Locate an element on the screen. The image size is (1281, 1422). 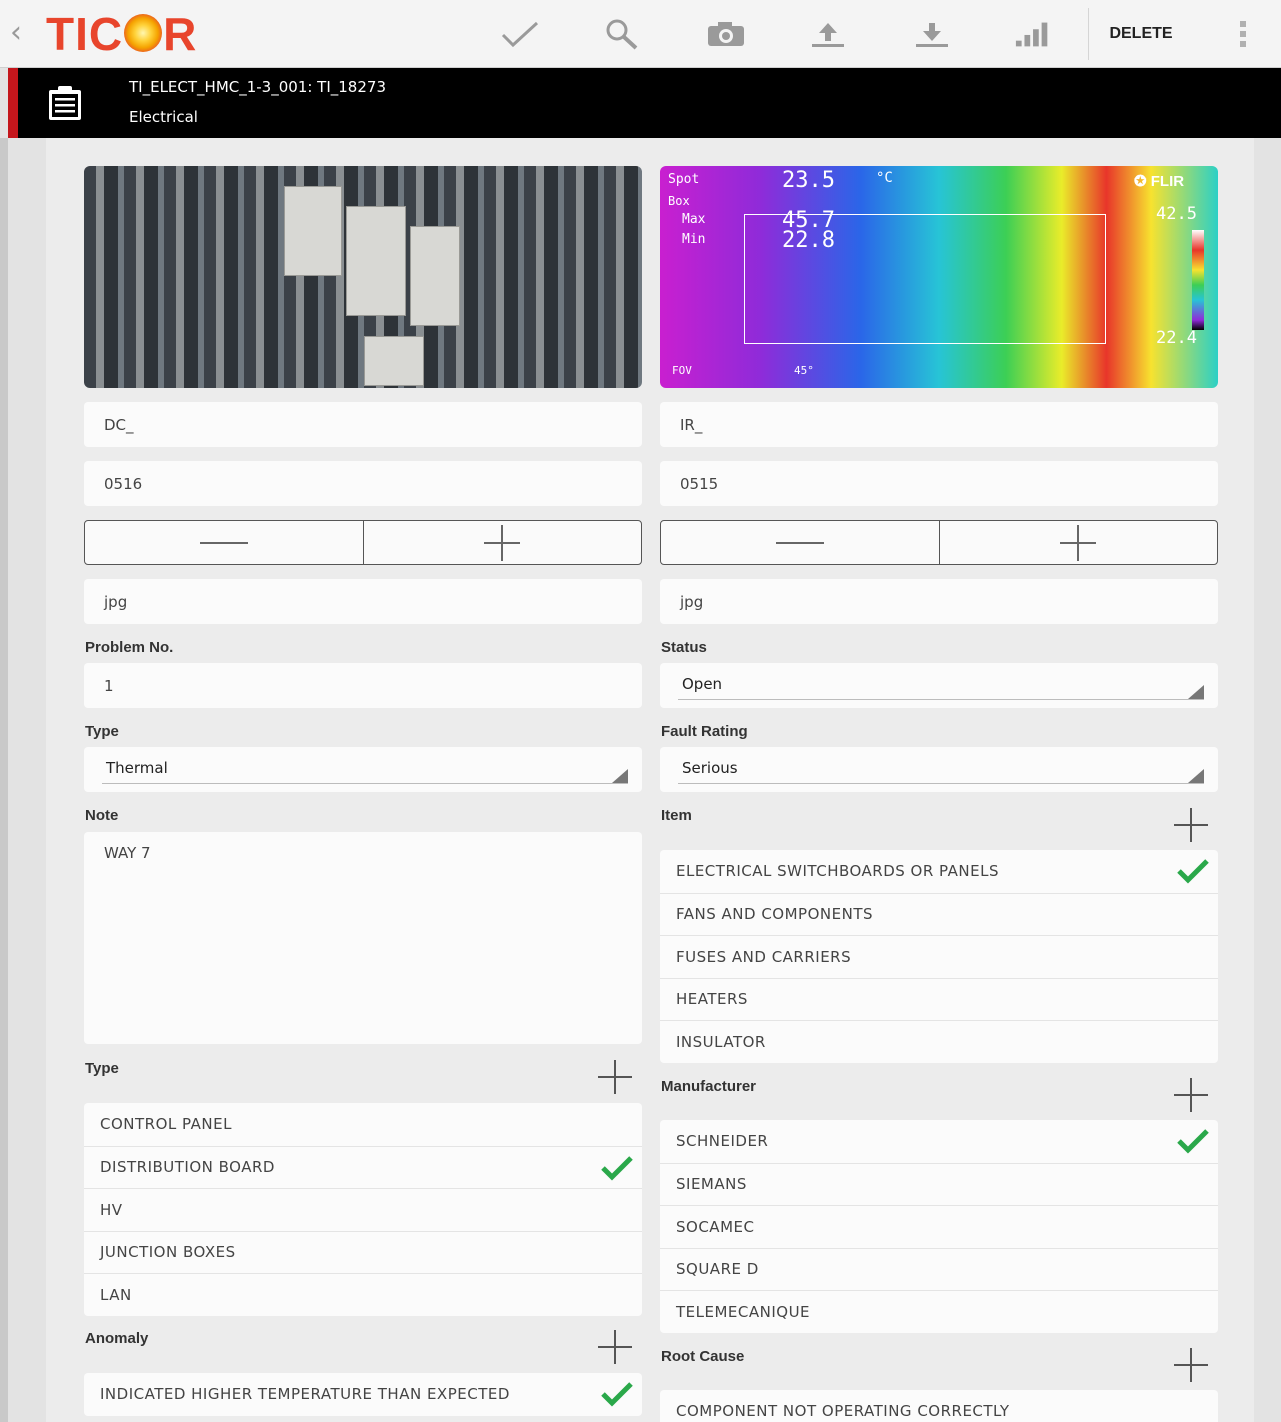
list-item: SIEMANS is located at coordinates (939, 1184).